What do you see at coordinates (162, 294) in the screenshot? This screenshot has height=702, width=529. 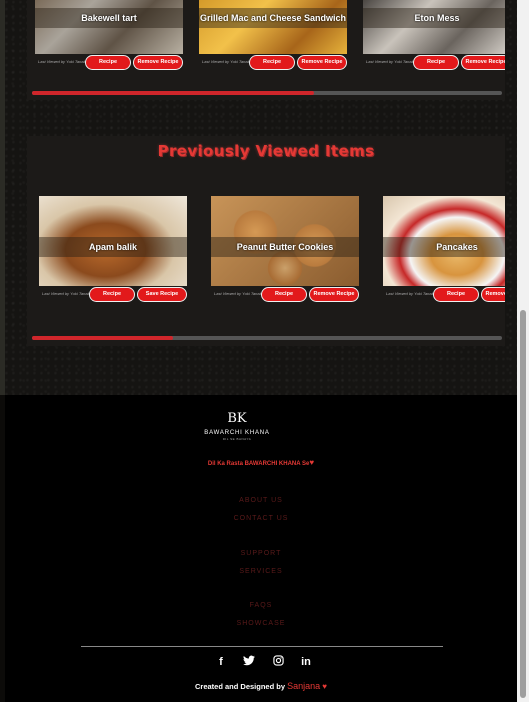 I see `save-recipe-button: Save Recipe` at bounding box center [162, 294].